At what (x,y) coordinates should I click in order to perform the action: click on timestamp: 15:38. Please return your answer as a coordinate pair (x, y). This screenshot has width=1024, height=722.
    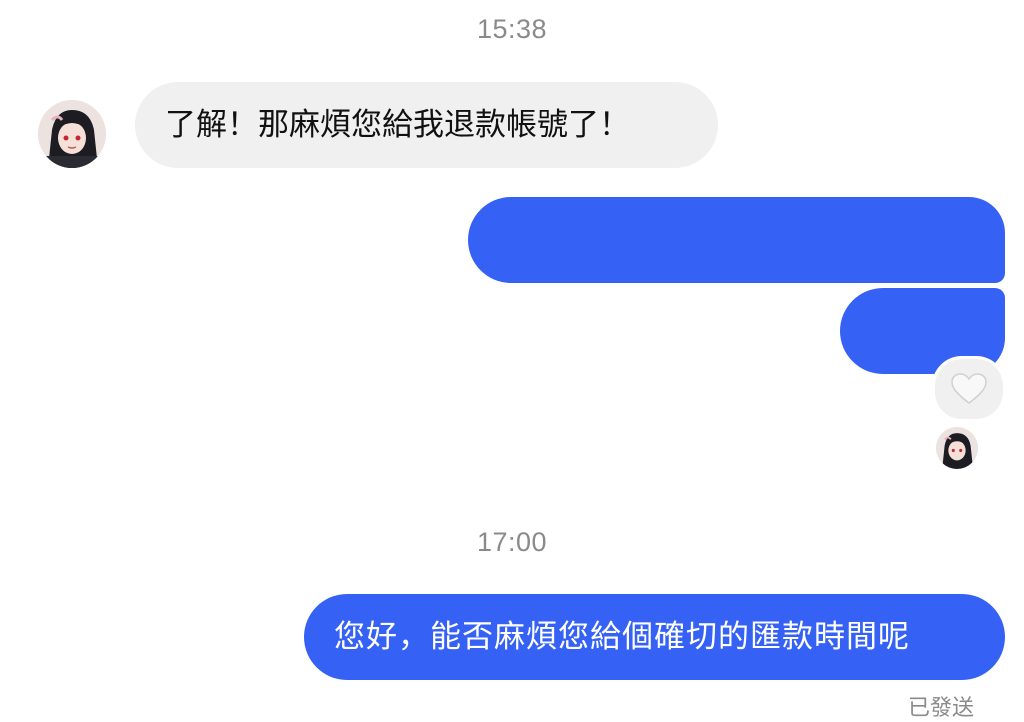
    Looking at the image, I should click on (512, 29).